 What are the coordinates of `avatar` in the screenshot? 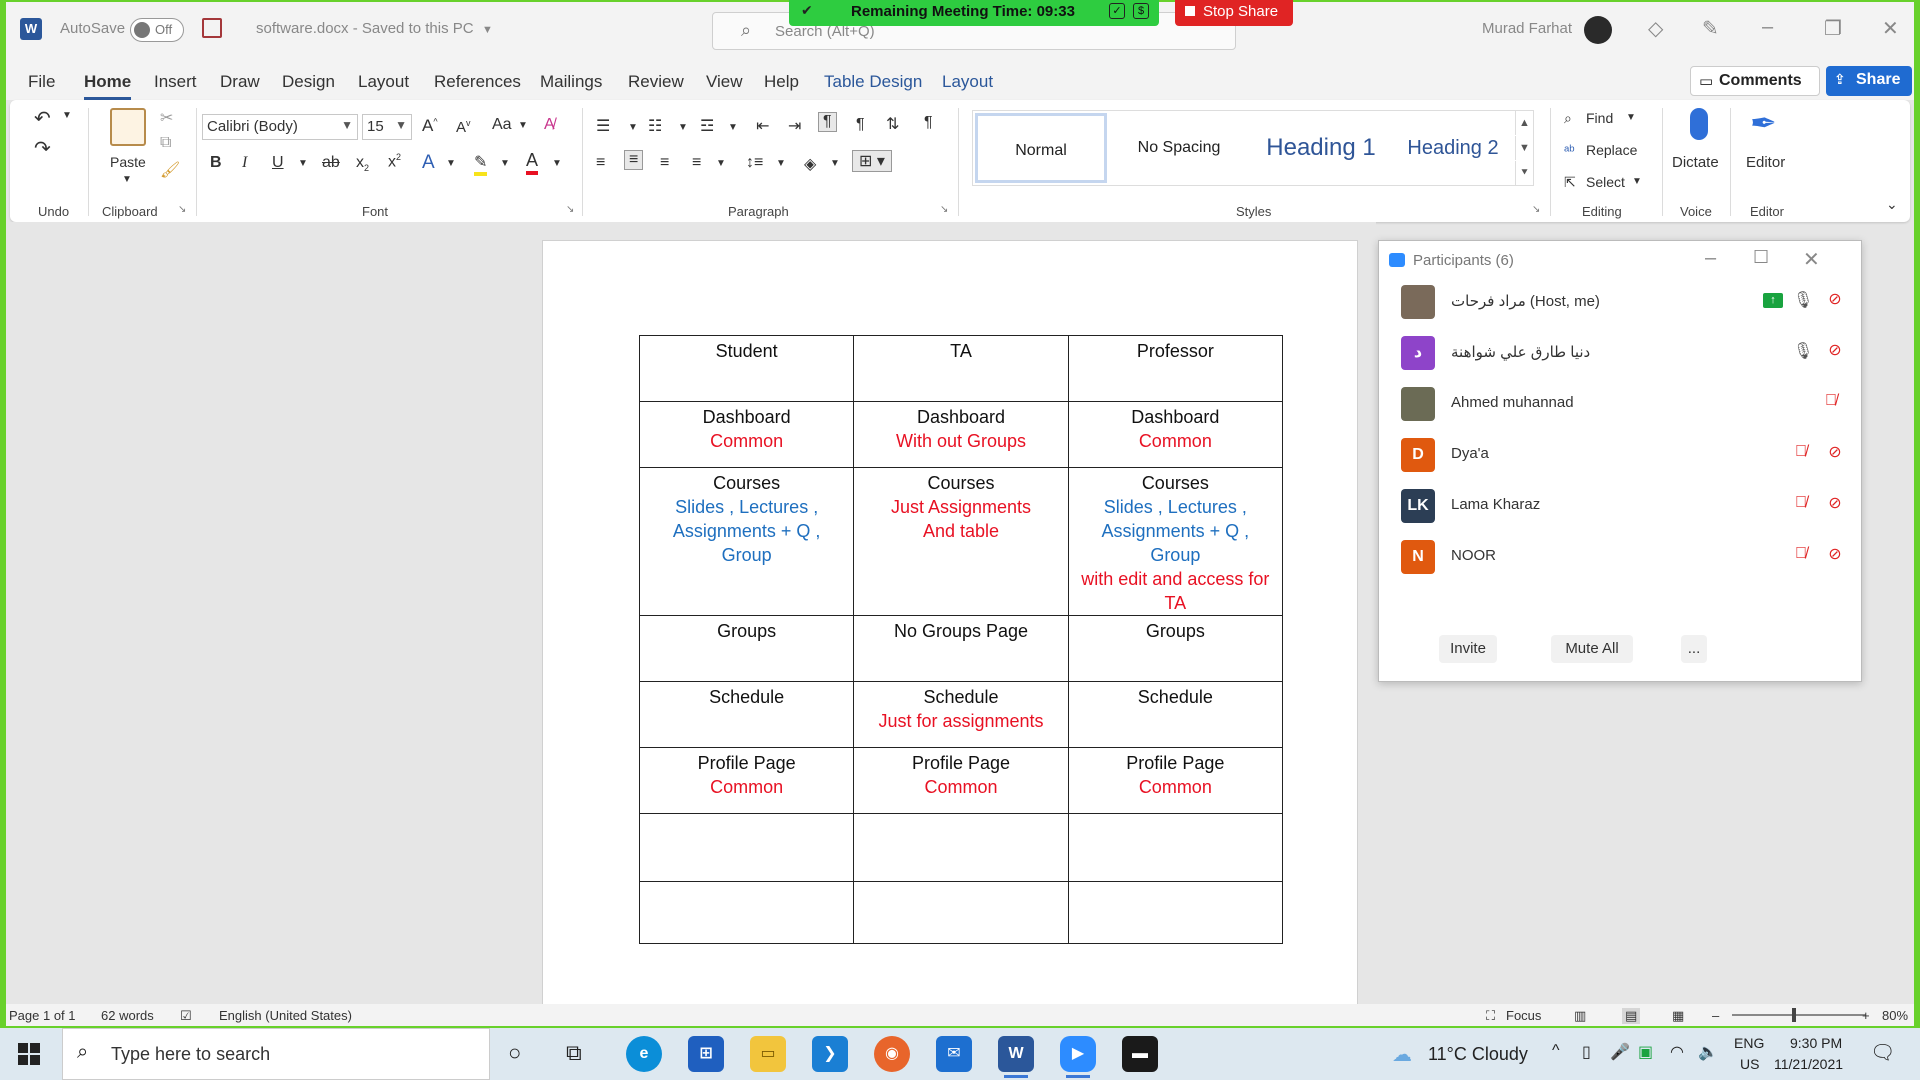 It's located at (1598, 30).